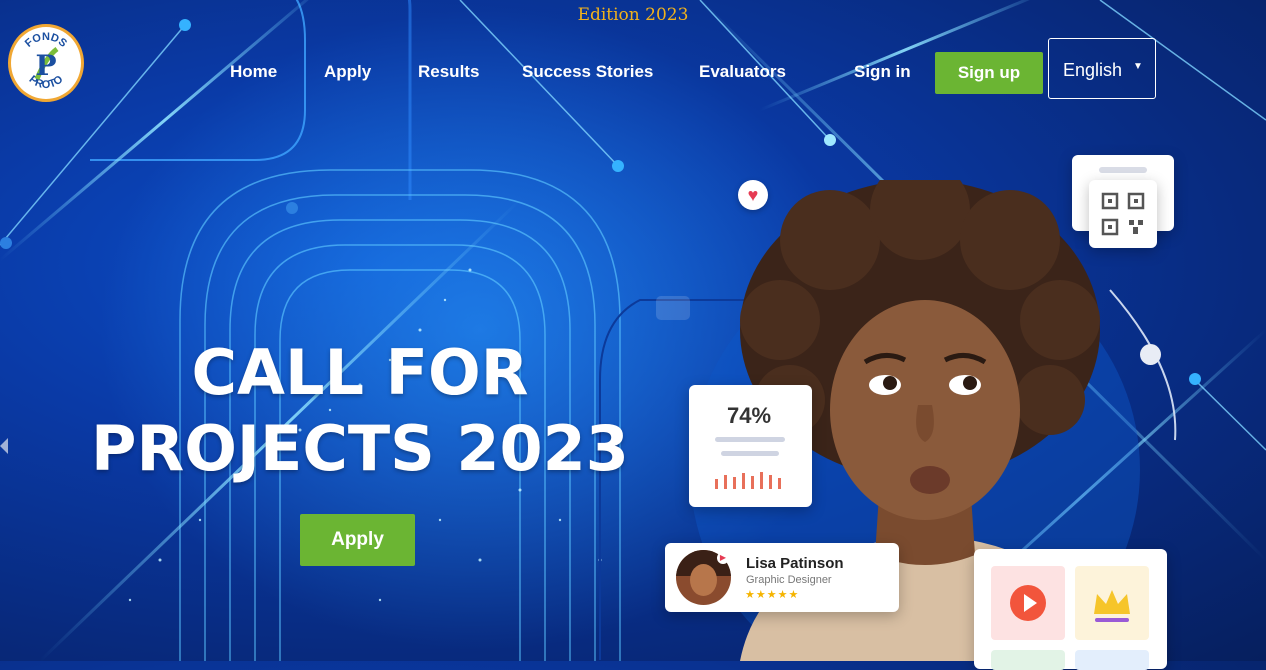 This screenshot has width=1266, height=670. What do you see at coordinates (1112, 603) in the screenshot?
I see `crown-icon` at bounding box center [1112, 603].